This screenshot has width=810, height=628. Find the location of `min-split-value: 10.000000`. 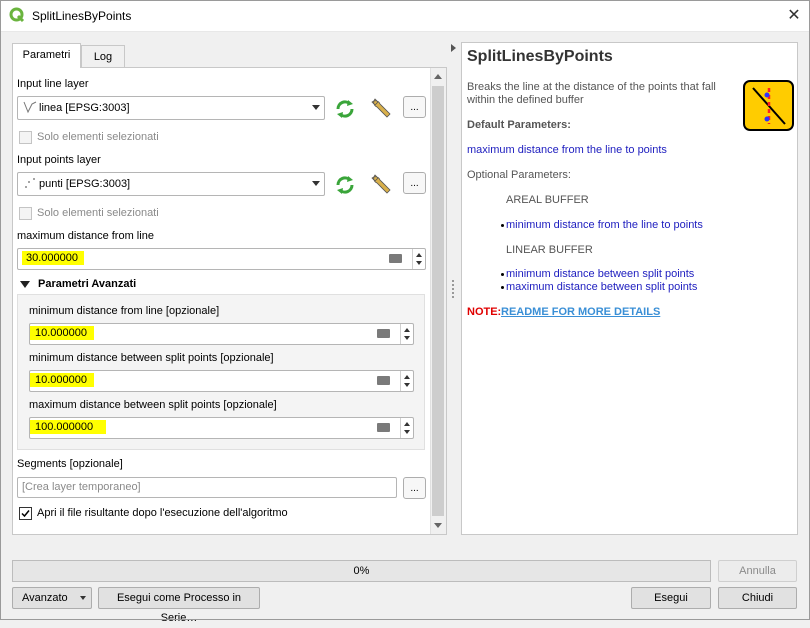

min-split-value: 10.000000 is located at coordinates (62, 380).